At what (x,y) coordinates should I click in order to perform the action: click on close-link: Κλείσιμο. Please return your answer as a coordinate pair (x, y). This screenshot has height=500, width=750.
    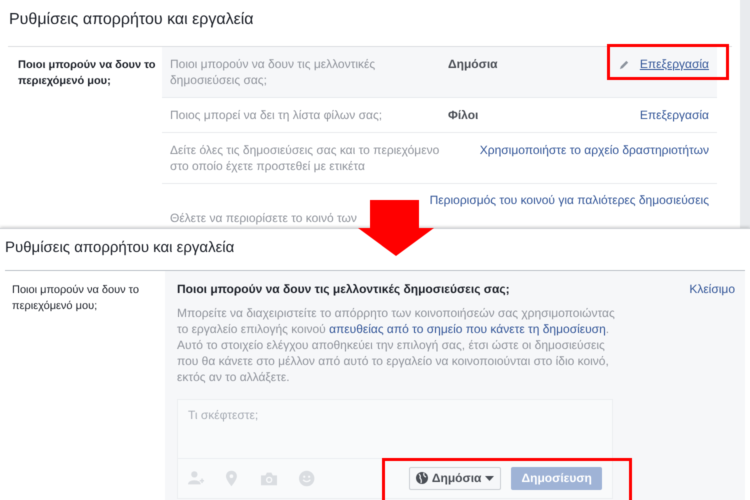
    Looking at the image, I should click on (712, 288).